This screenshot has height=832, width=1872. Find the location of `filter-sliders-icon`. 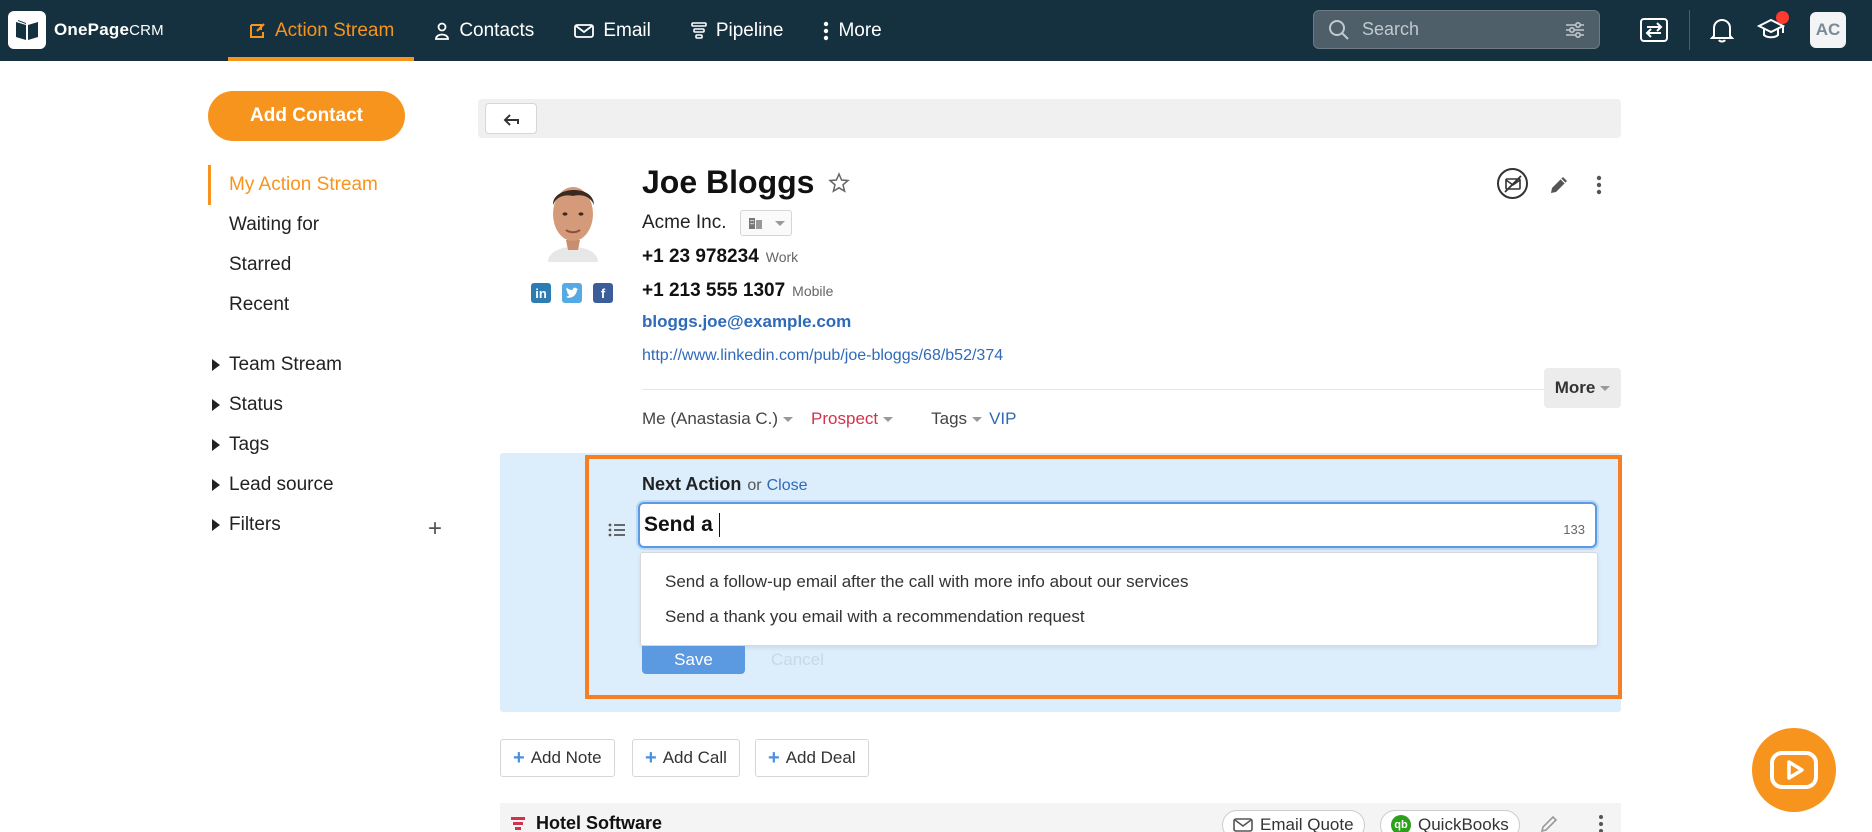

filter-sliders-icon is located at coordinates (1575, 30).